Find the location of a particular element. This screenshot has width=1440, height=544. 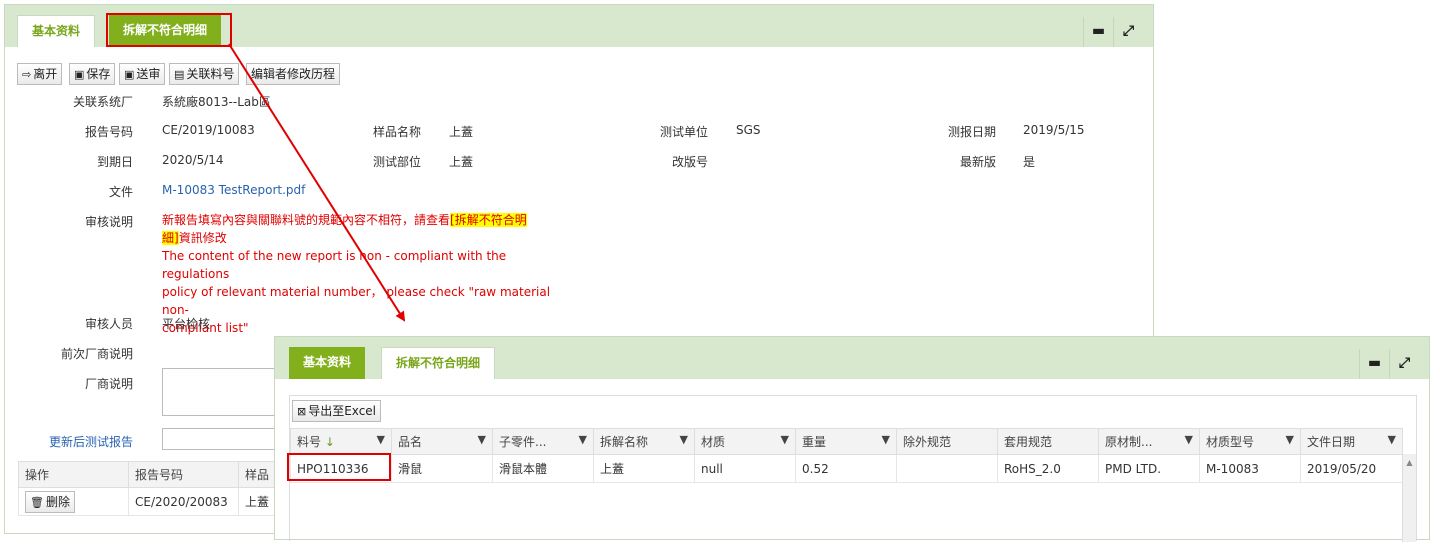

vendor-note-label: 厂商说明 is located at coordinates (108, 384).